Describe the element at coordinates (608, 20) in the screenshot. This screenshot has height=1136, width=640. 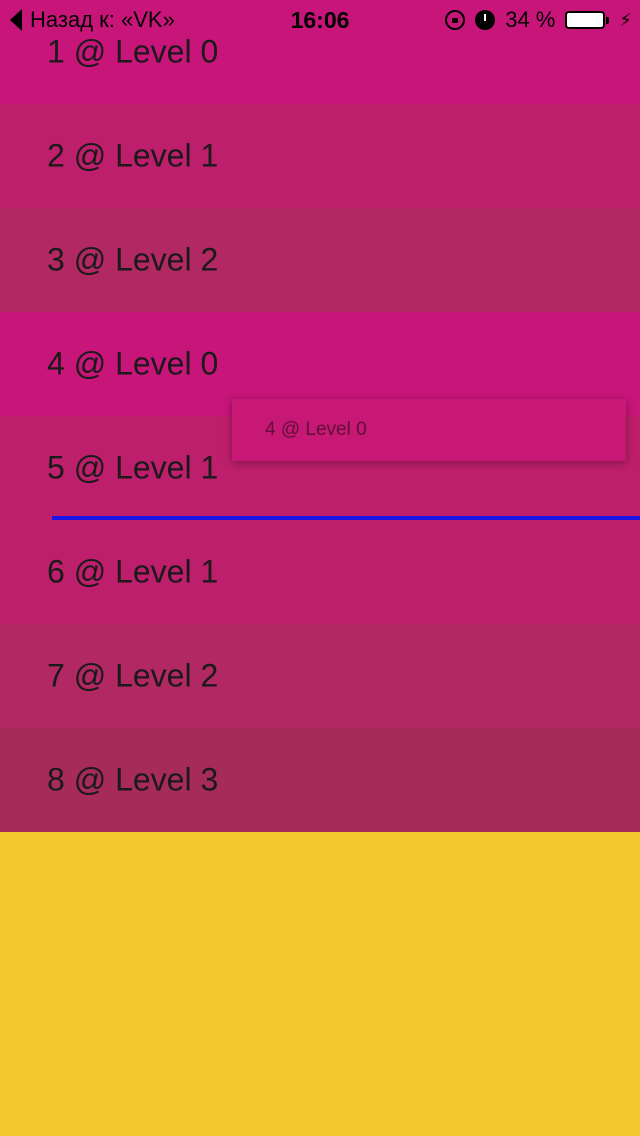
I see `battery-tip` at that location.